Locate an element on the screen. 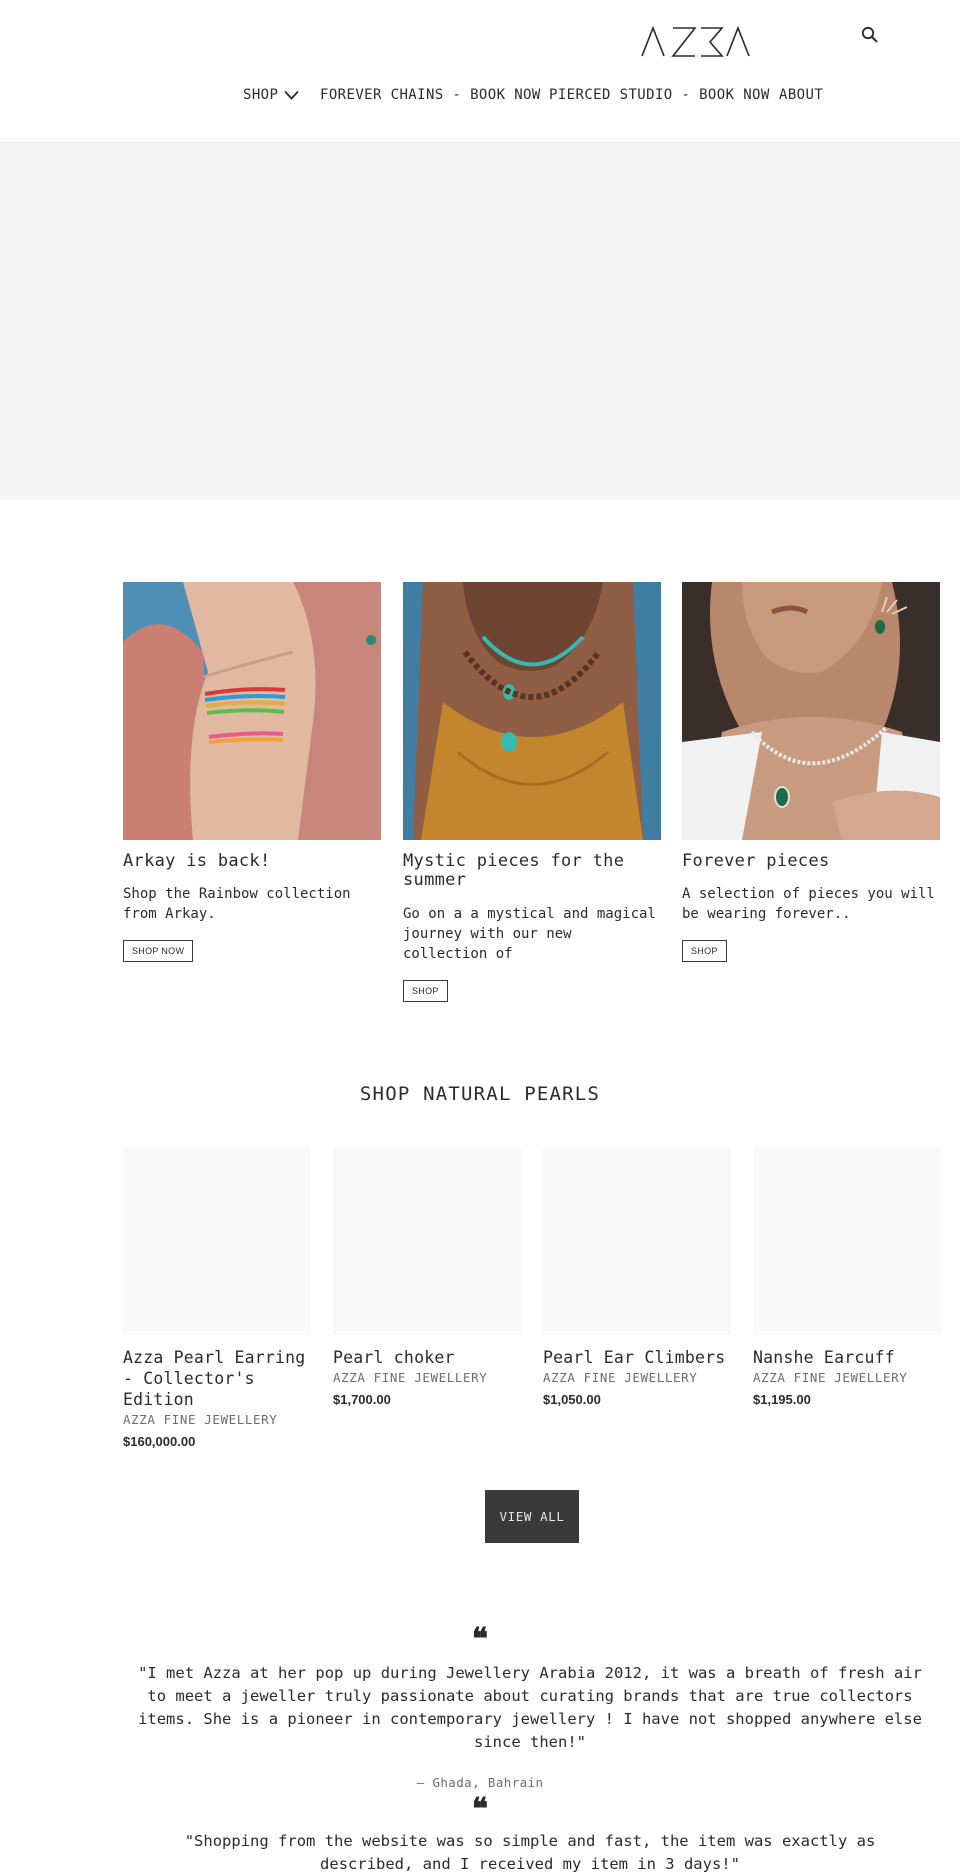 This screenshot has width=960, height=1875. nav-forever-chains: FOREVER CHAINS - BOOK NOW is located at coordinates (430, 95).